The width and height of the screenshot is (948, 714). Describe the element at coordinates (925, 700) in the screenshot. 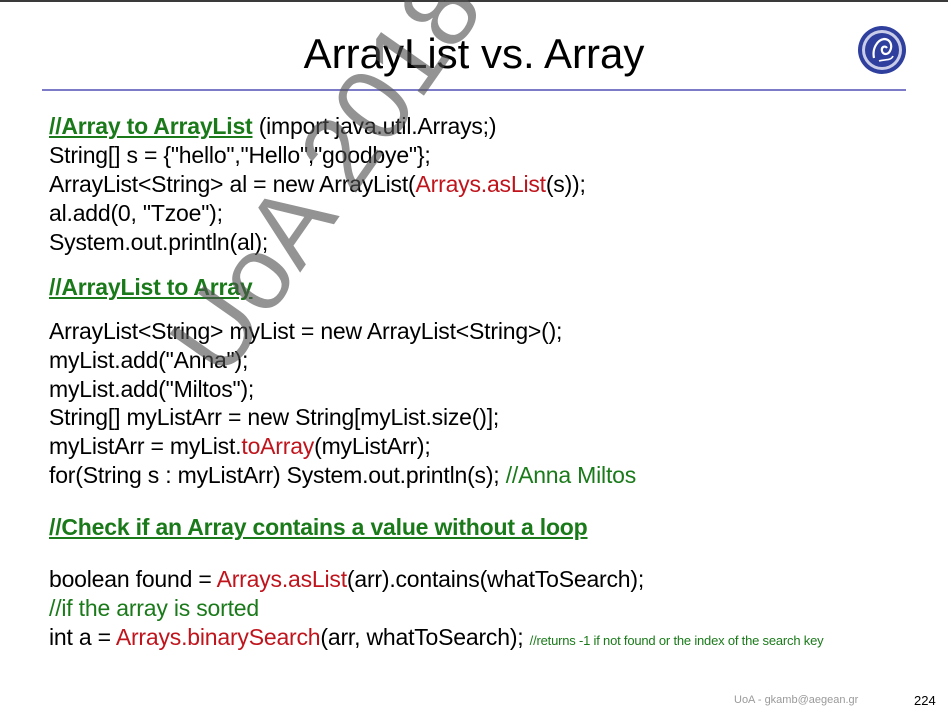

I see `page-number: 224` at that location.